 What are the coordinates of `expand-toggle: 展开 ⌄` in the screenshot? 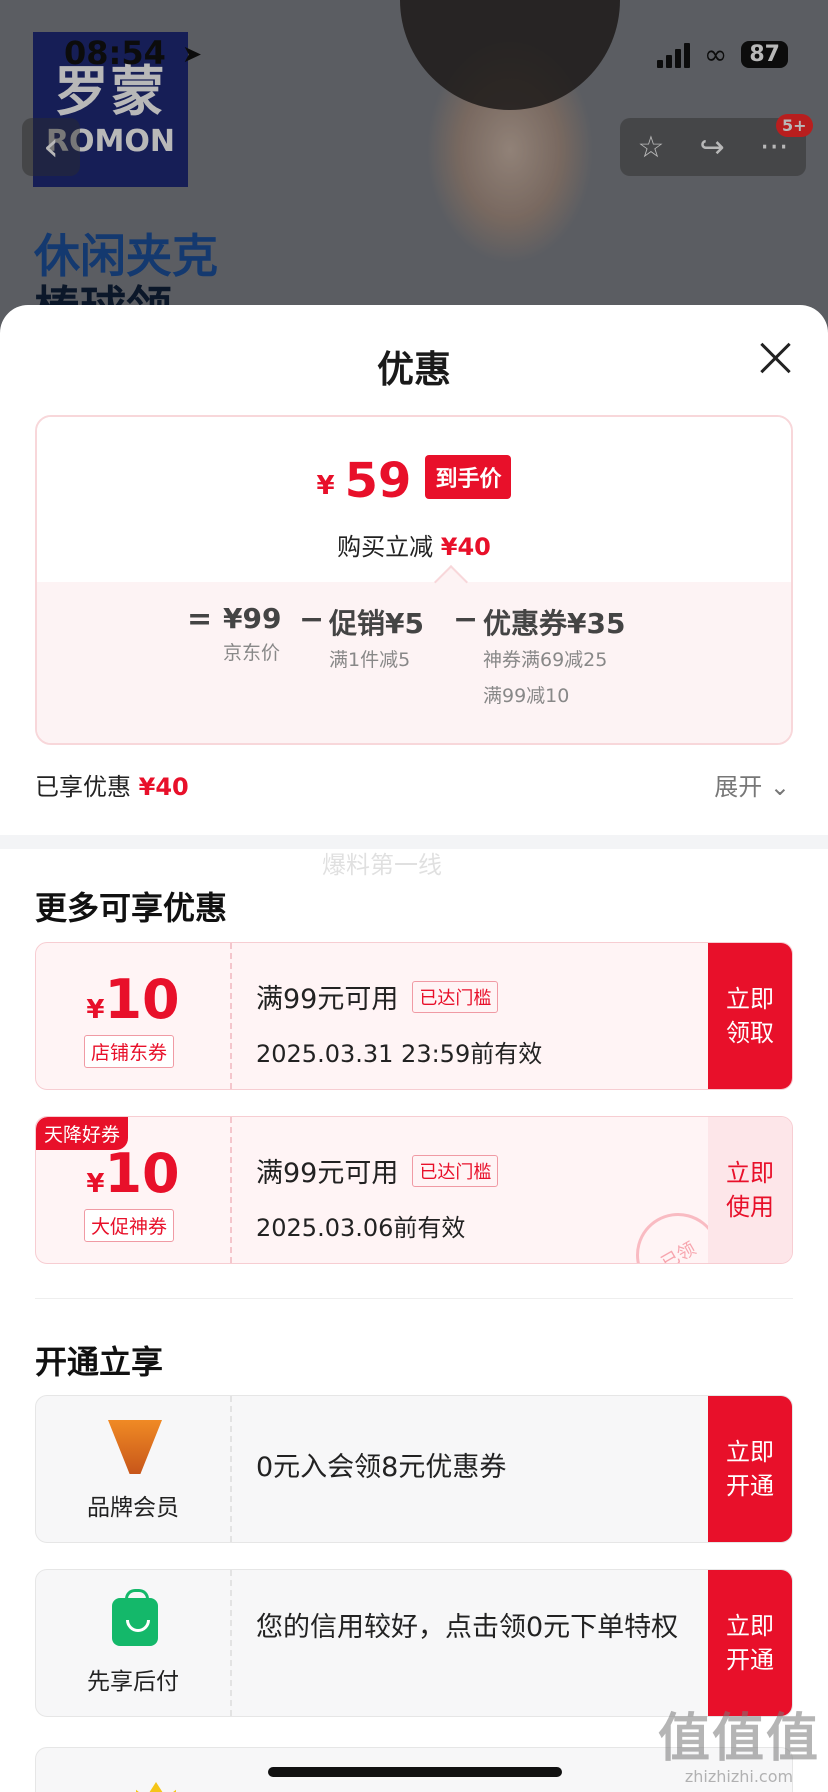 It's located at (752, 784).